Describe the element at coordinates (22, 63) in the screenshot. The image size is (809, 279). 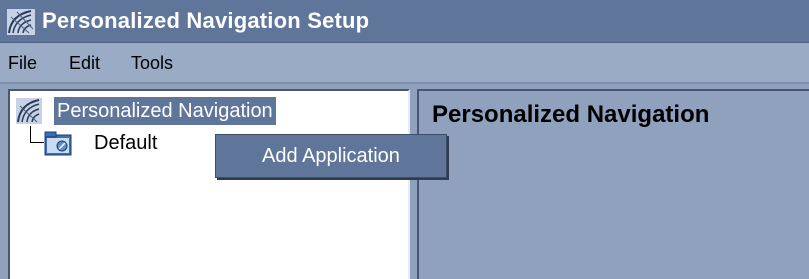
I see `menu-file: File` at that location.